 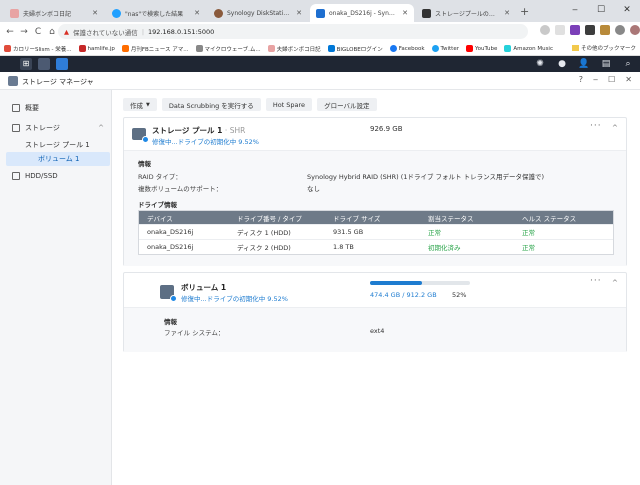 I want to click on star-icon, so click(x=560, y=30).